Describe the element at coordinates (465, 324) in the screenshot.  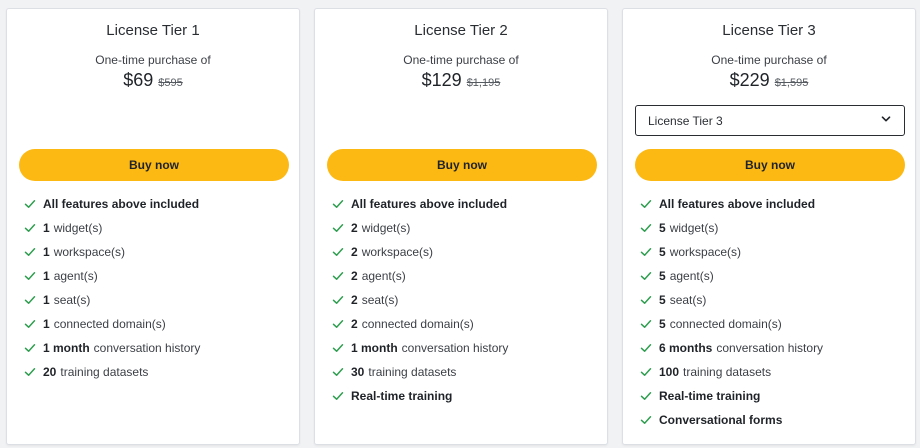
I see `feature-item: 2 connected domain(s)` at that location.